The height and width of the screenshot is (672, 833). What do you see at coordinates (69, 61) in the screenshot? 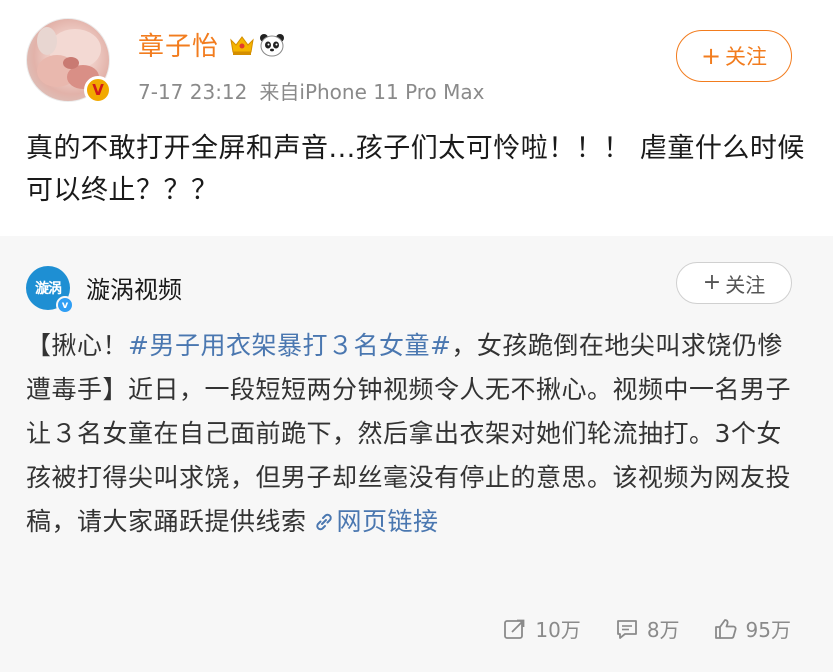
I see `avatar: V` at bounding box center [69, 61].